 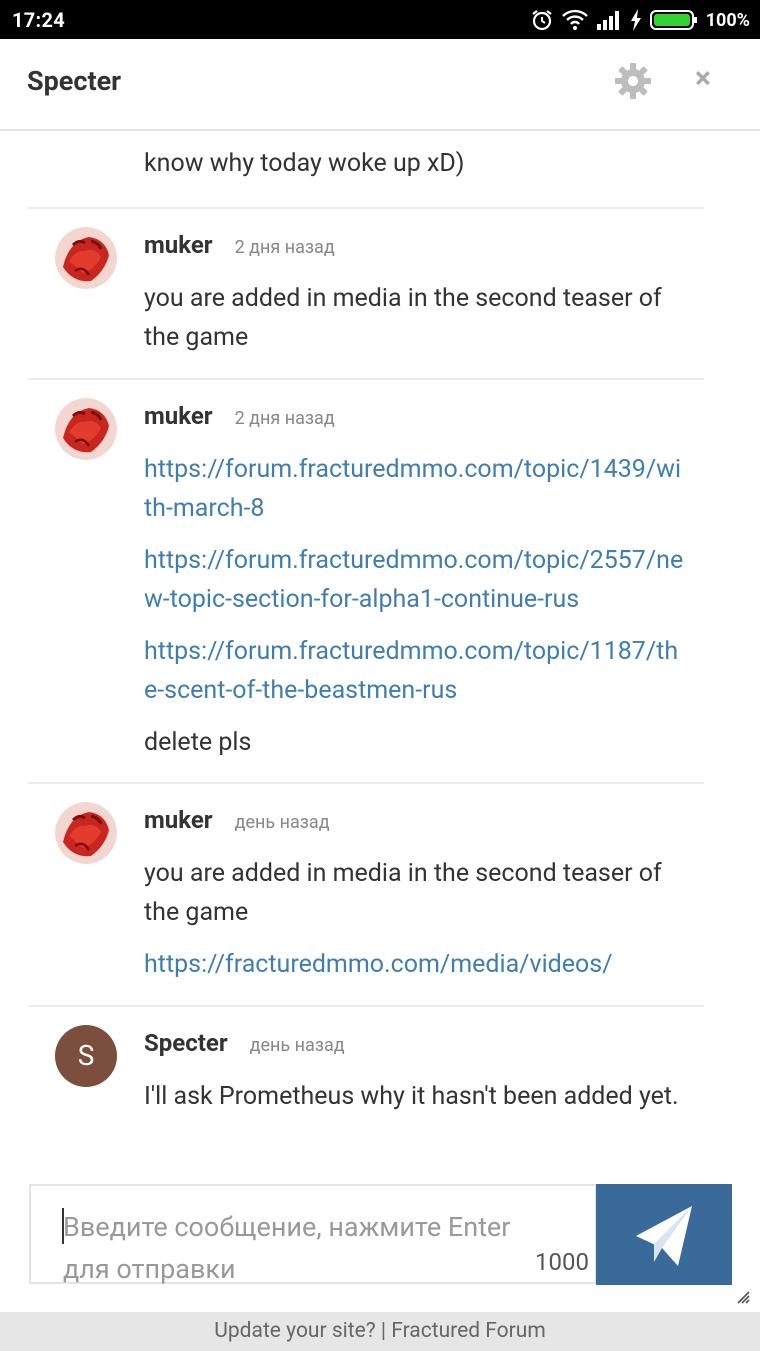 I want to click on char-counter: 1000, so click(x=562, y=1262).